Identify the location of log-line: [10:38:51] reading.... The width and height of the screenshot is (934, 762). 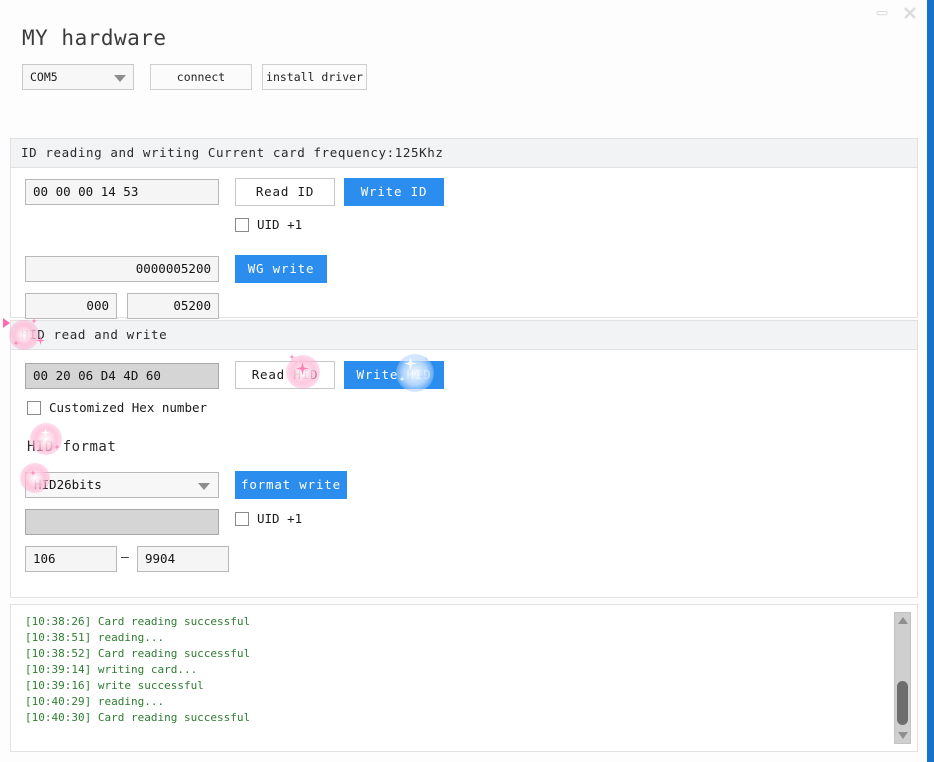
(95, 637).